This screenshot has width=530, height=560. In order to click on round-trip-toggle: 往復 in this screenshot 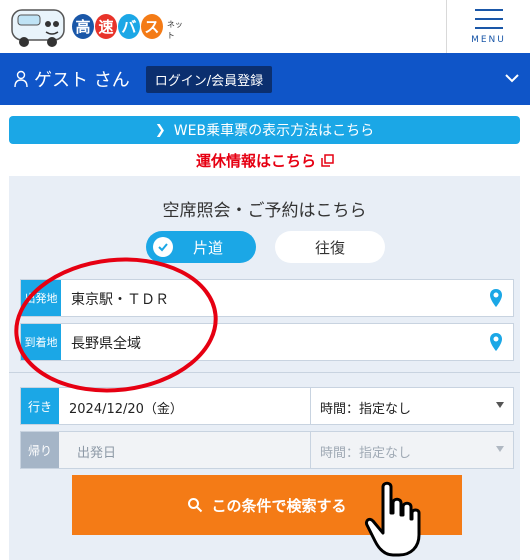, I will do `click(330, 247)`.